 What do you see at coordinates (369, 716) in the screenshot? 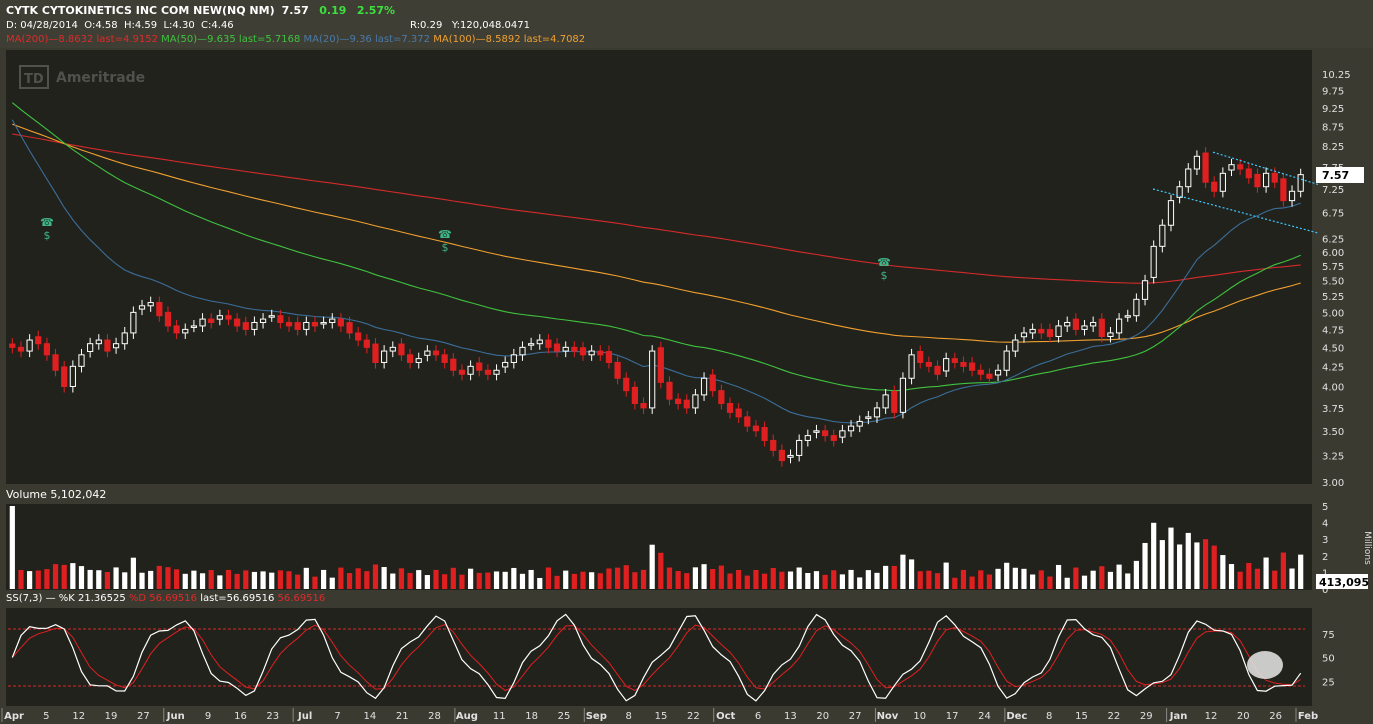
I see `date-tick-label: 14` at bounding box center [369, 716].